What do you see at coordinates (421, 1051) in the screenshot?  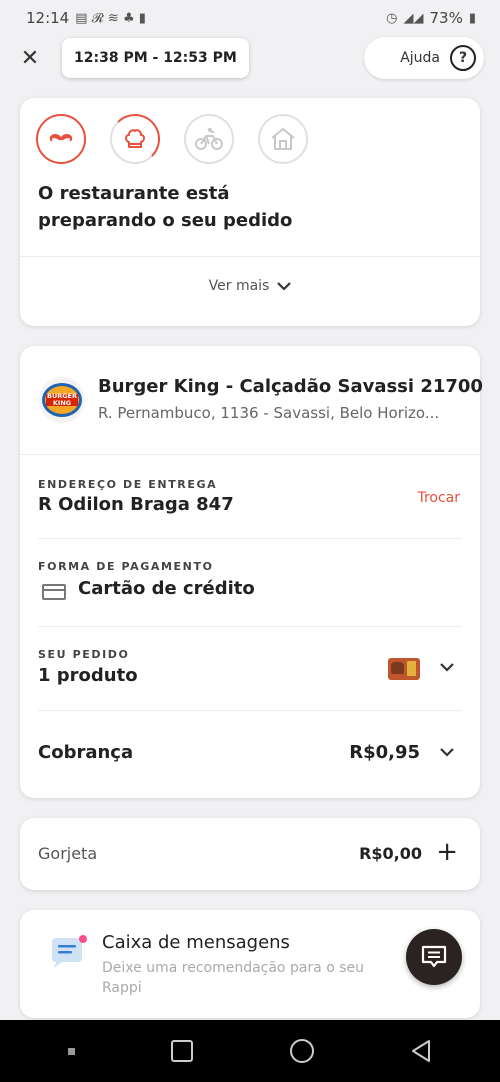 I see `nav-back-icon` at bounding box center [421, 1051].